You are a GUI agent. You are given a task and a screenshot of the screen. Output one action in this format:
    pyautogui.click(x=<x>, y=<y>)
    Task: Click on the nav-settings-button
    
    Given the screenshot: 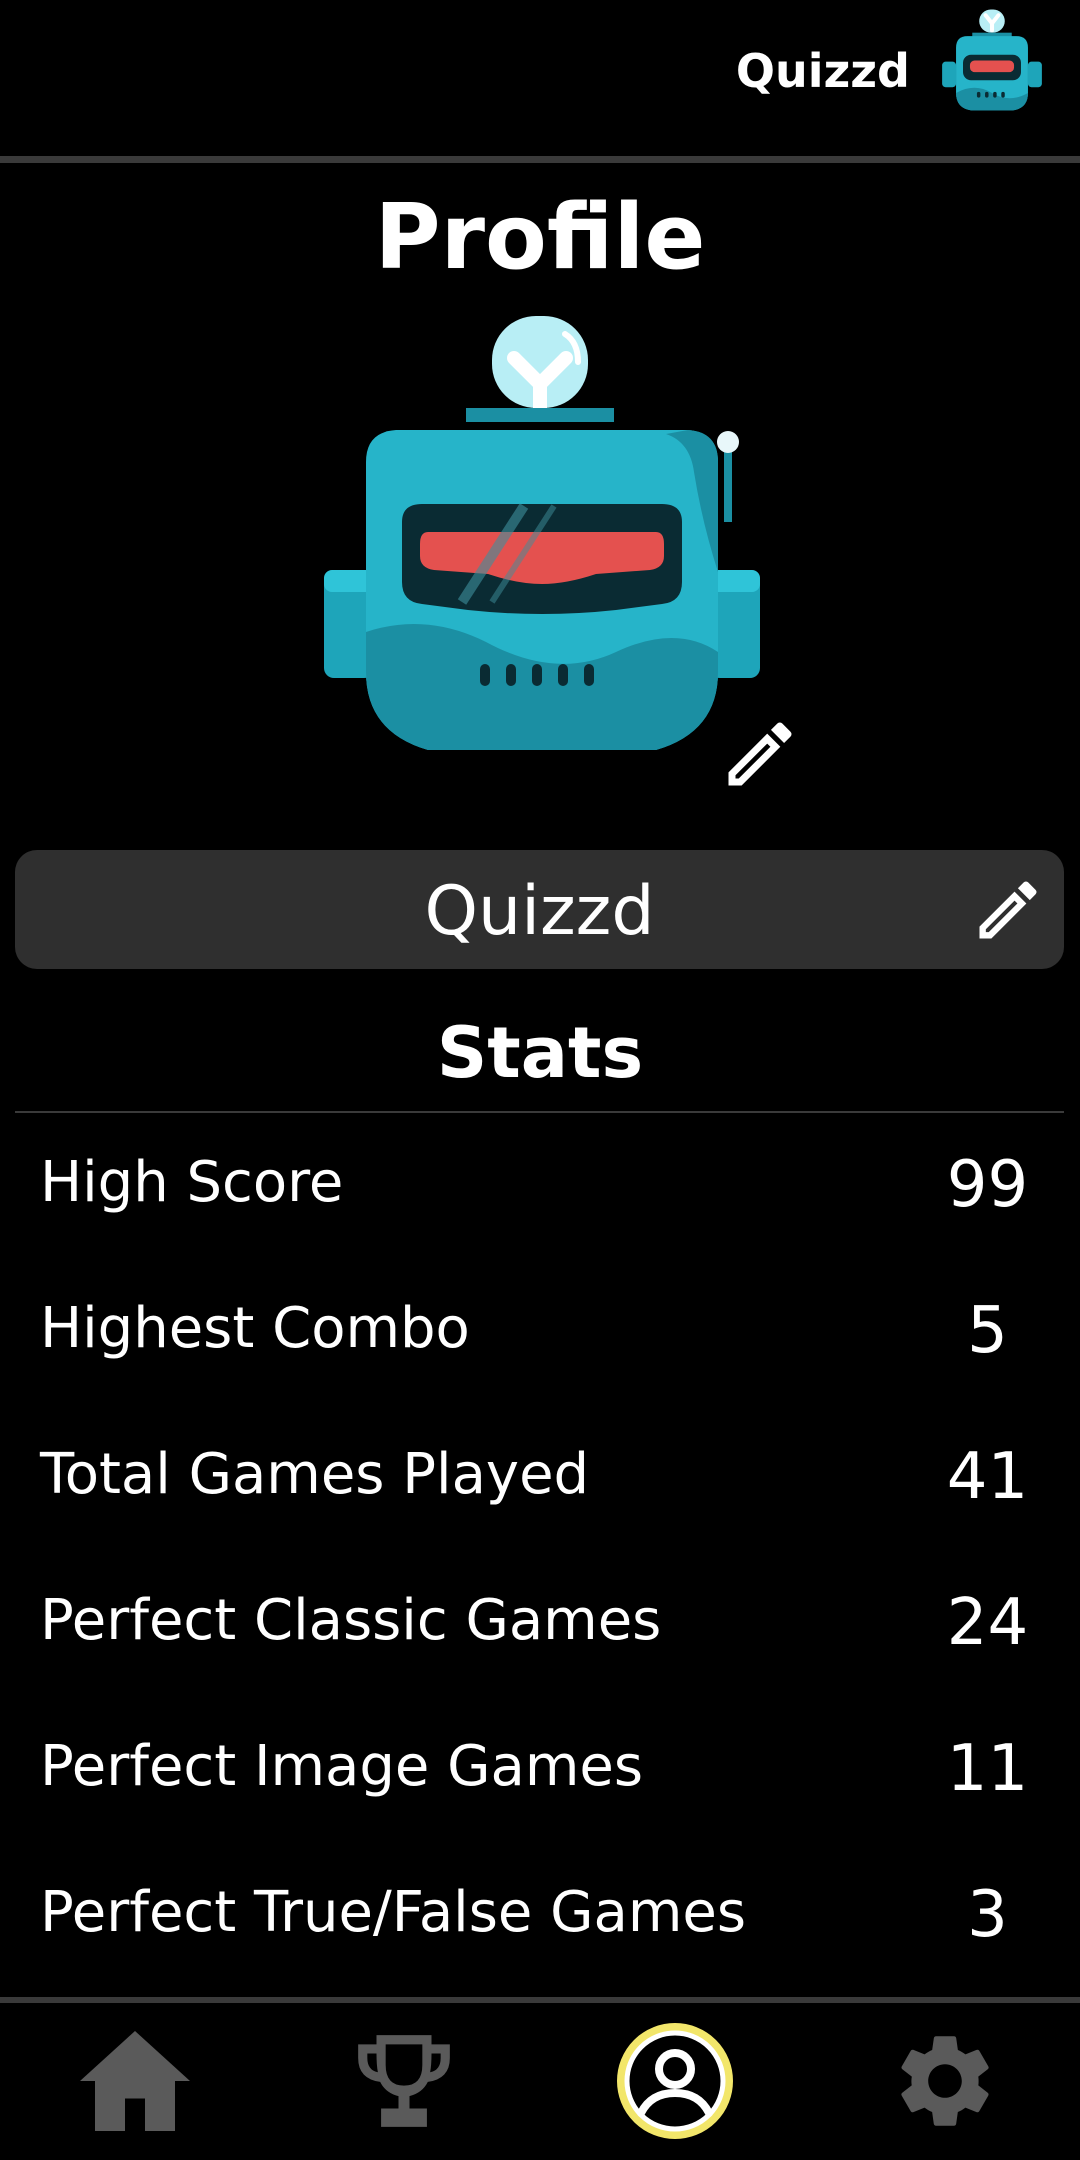 What is the action you would take?
    pyautogui.click(x=945, y=2083)
    